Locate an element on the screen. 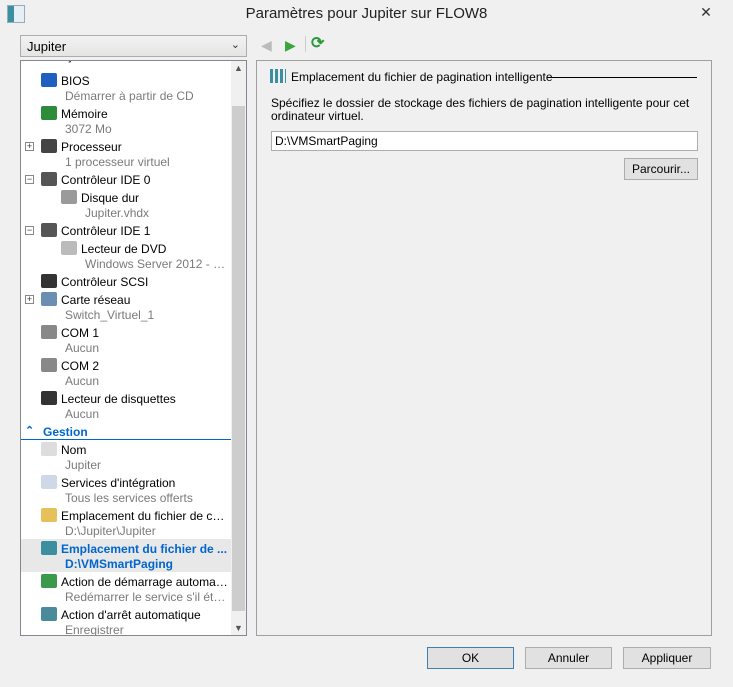  memory-icon is located at coordinates (49, 113).